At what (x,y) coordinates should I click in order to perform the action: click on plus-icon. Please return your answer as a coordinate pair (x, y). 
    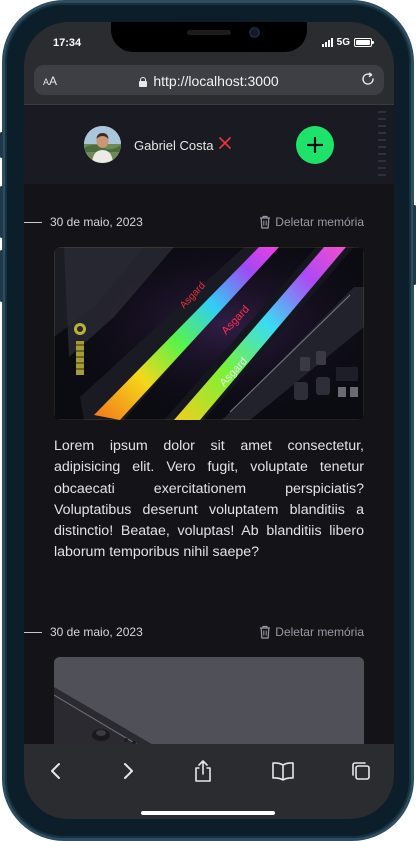
    Looking at the image, I should click on (315, 145).